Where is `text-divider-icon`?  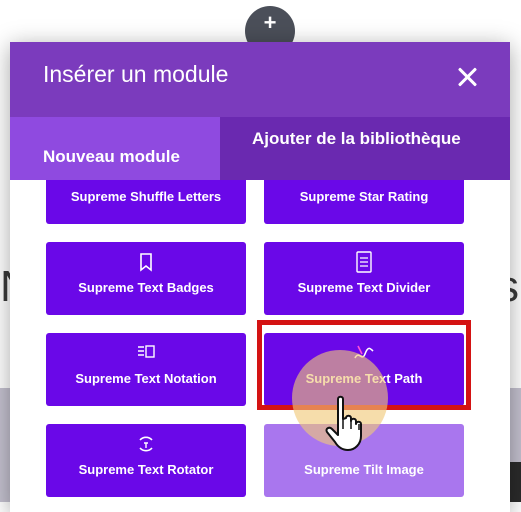
text-divider-icon is located at coordinates (364, 262).